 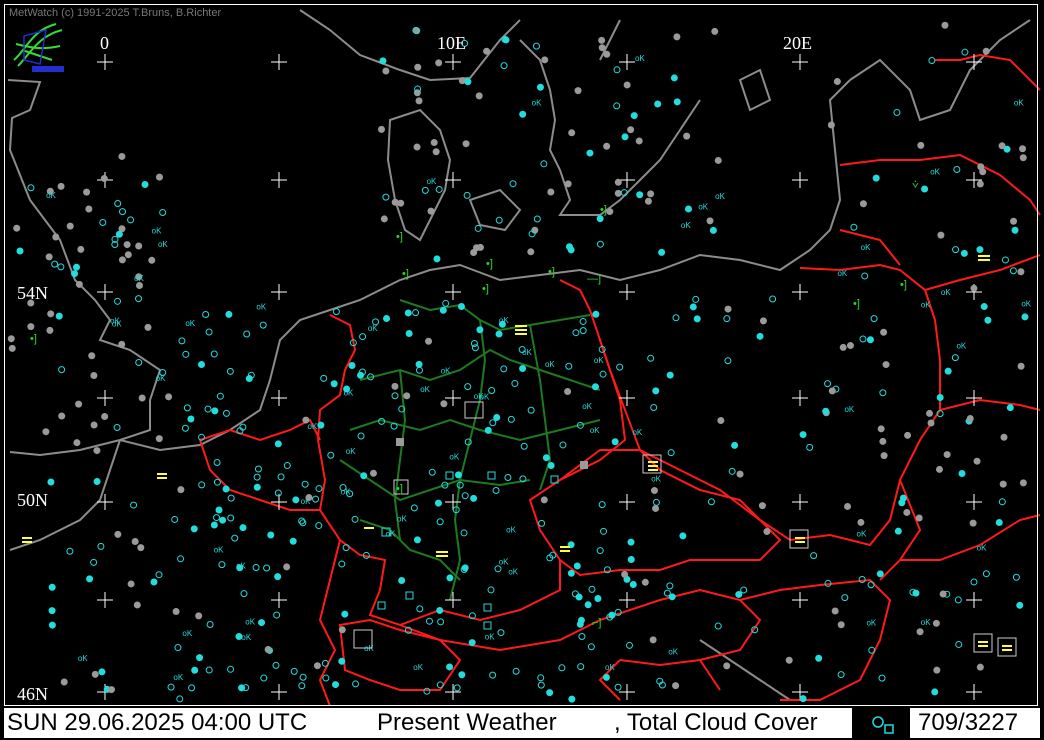 What do you see at coordinates (104, 43) in the screenshot?
I see `longitude-label-0: 0` at bounding box center [104, 43].